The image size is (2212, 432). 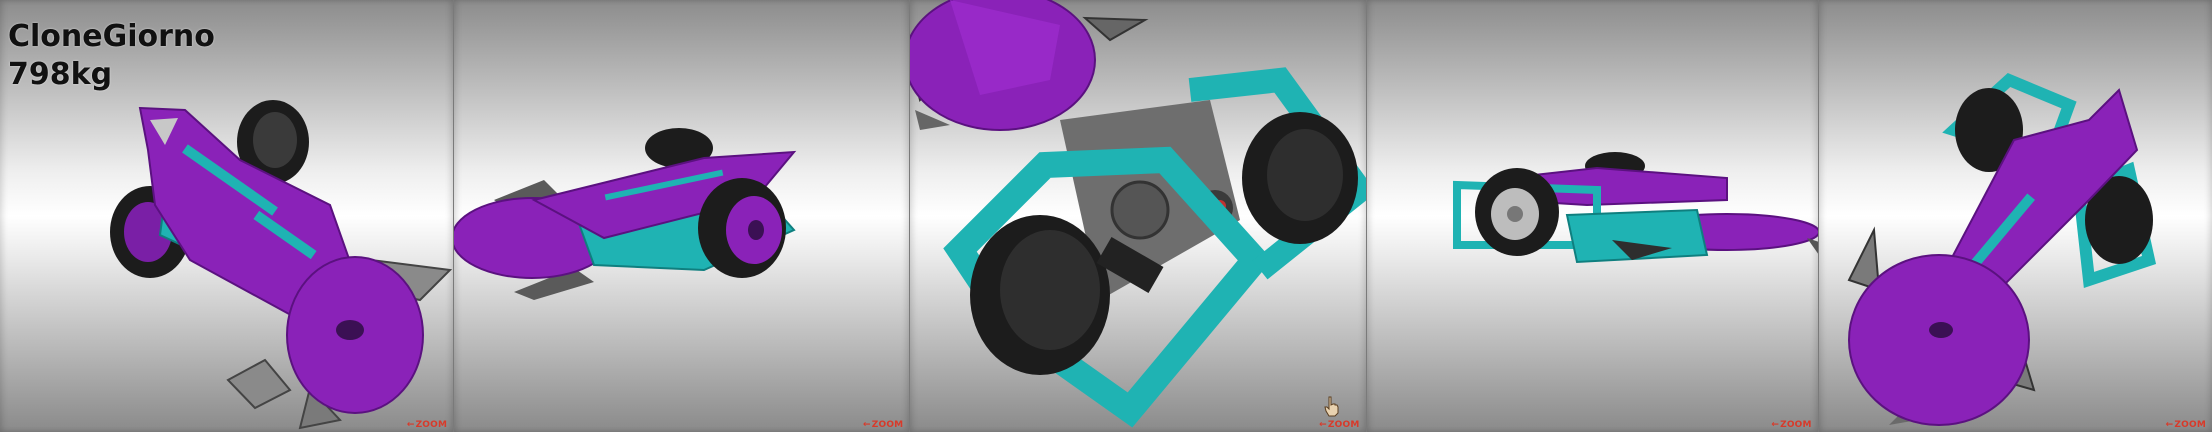 I want to click on robot-info: CloneGiorno 798kg, so click(x=111, y=56).